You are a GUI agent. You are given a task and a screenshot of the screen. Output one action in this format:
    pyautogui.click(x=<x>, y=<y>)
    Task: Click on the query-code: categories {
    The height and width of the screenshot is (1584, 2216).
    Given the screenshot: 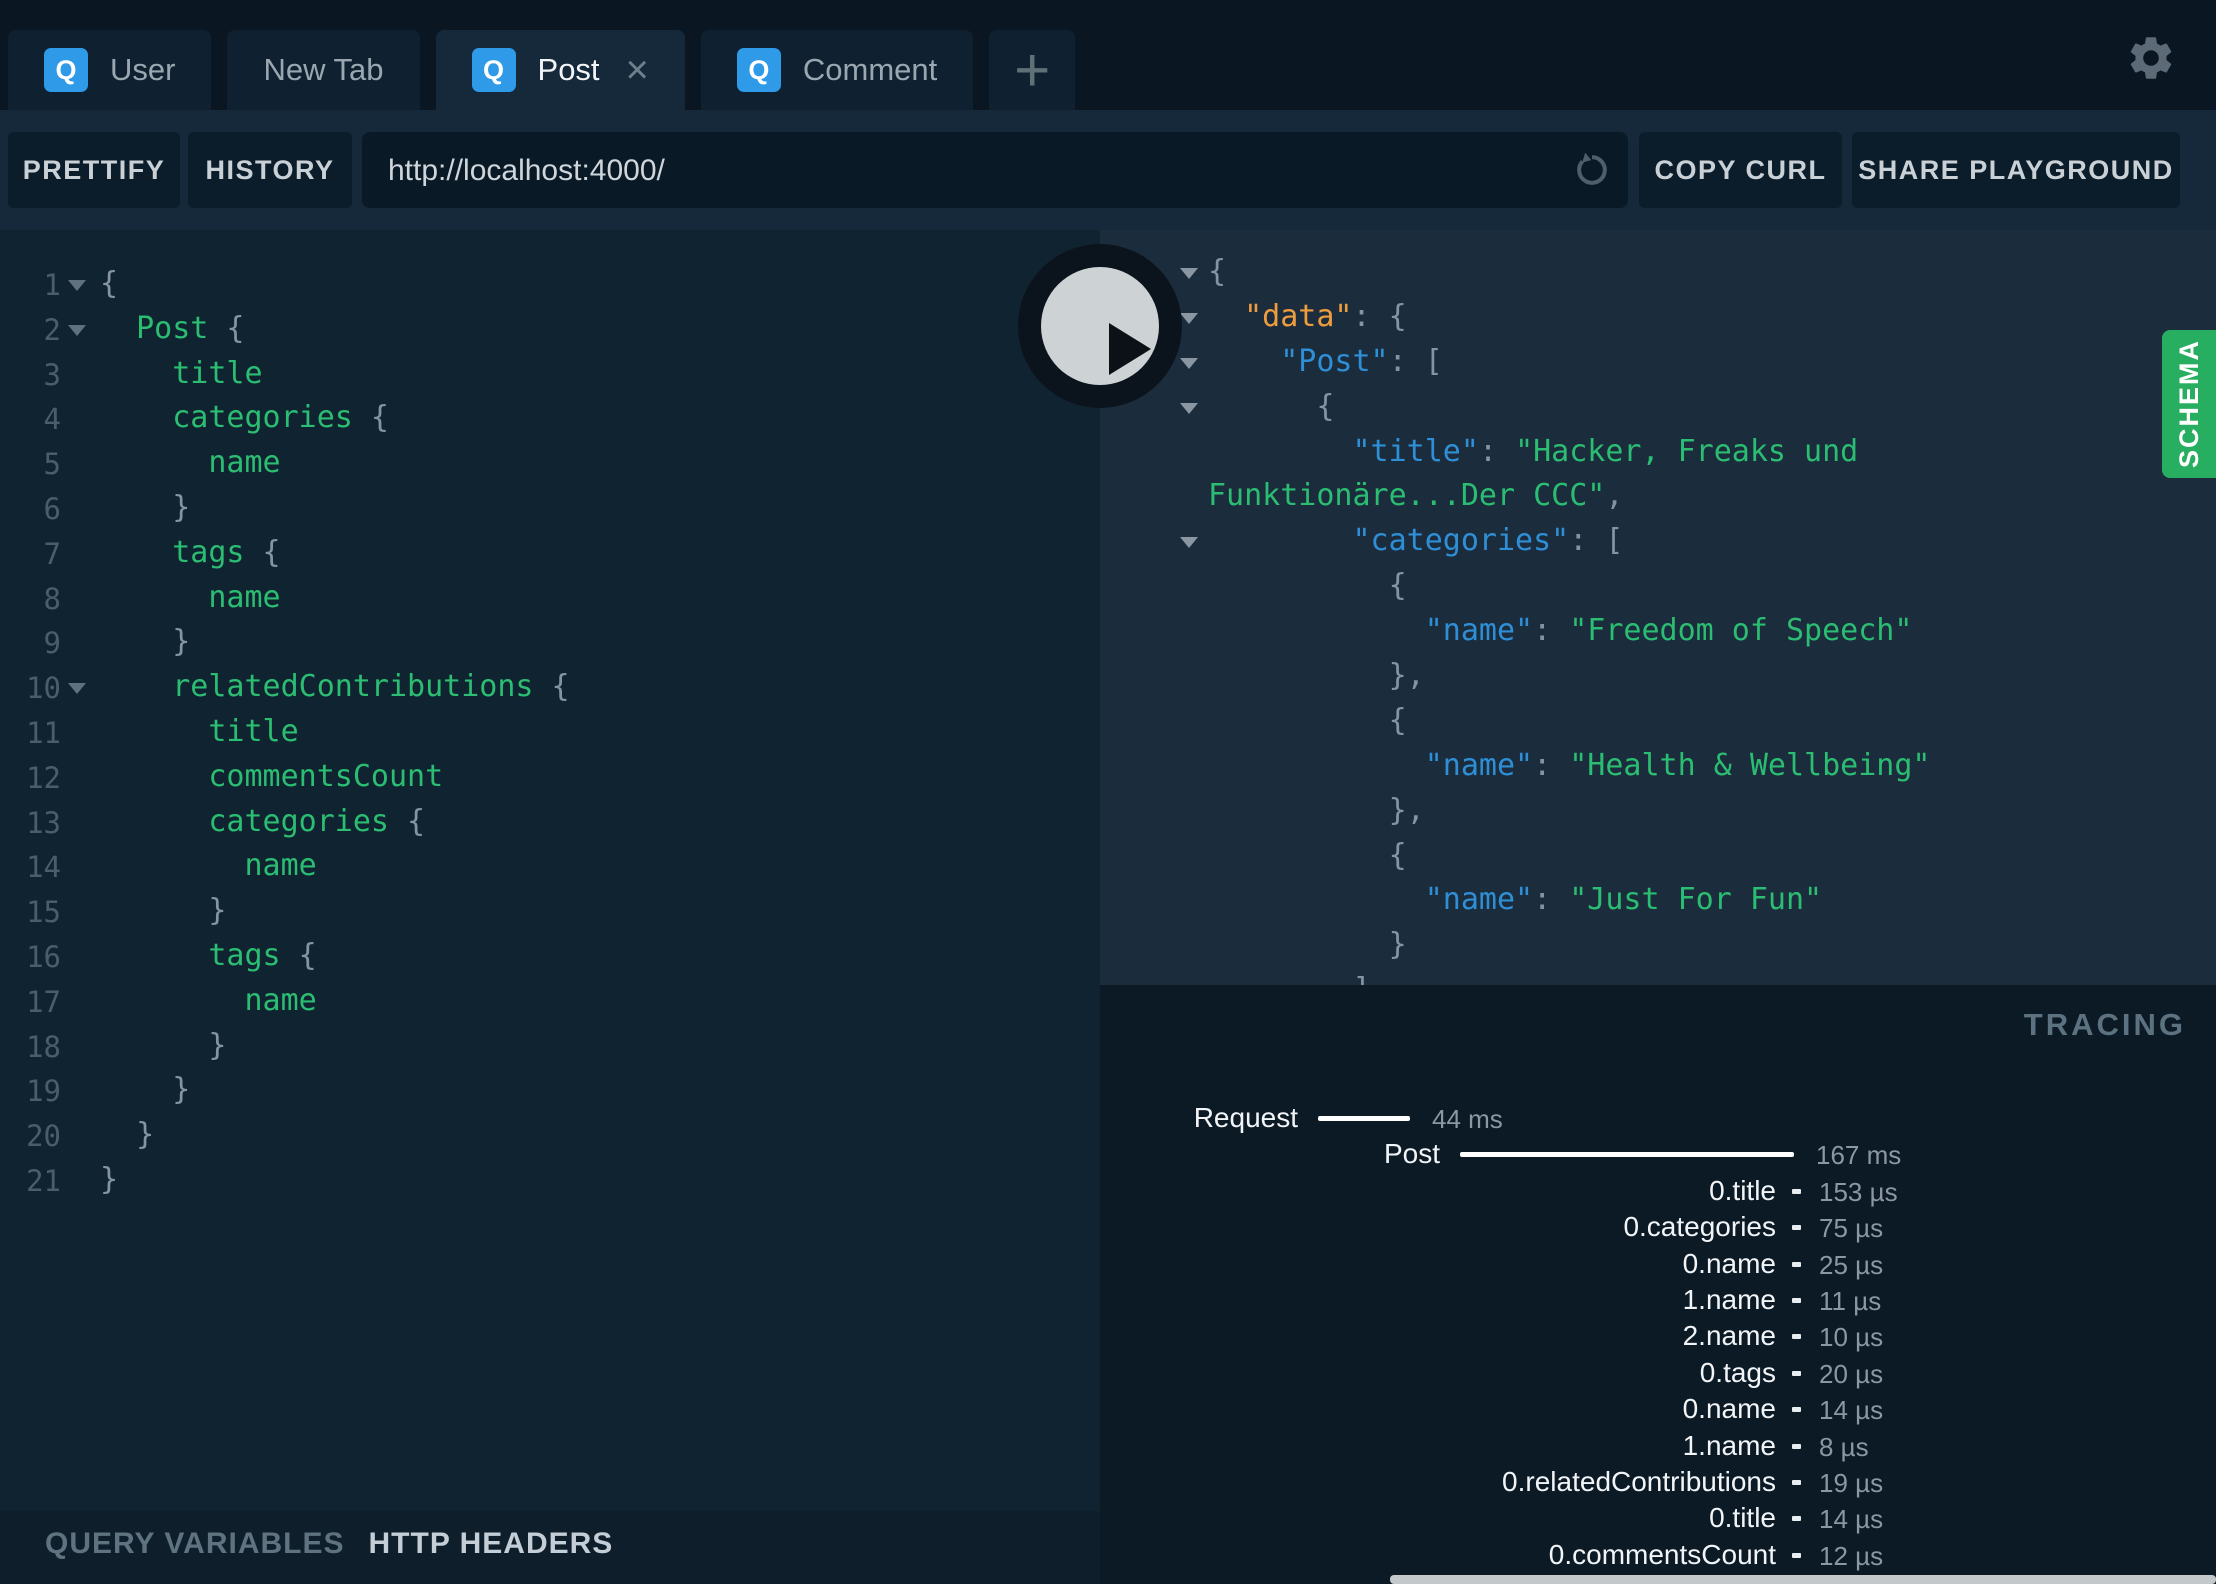 What is the action you would take?
    pyautogui.click(x=280, y=418)
    